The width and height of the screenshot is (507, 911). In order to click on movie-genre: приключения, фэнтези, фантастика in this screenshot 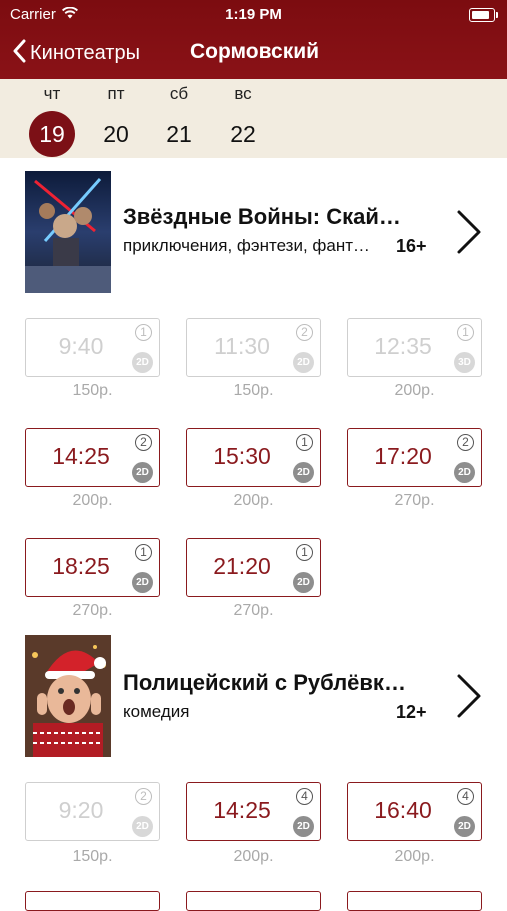, I will do `click(248, 245)`.